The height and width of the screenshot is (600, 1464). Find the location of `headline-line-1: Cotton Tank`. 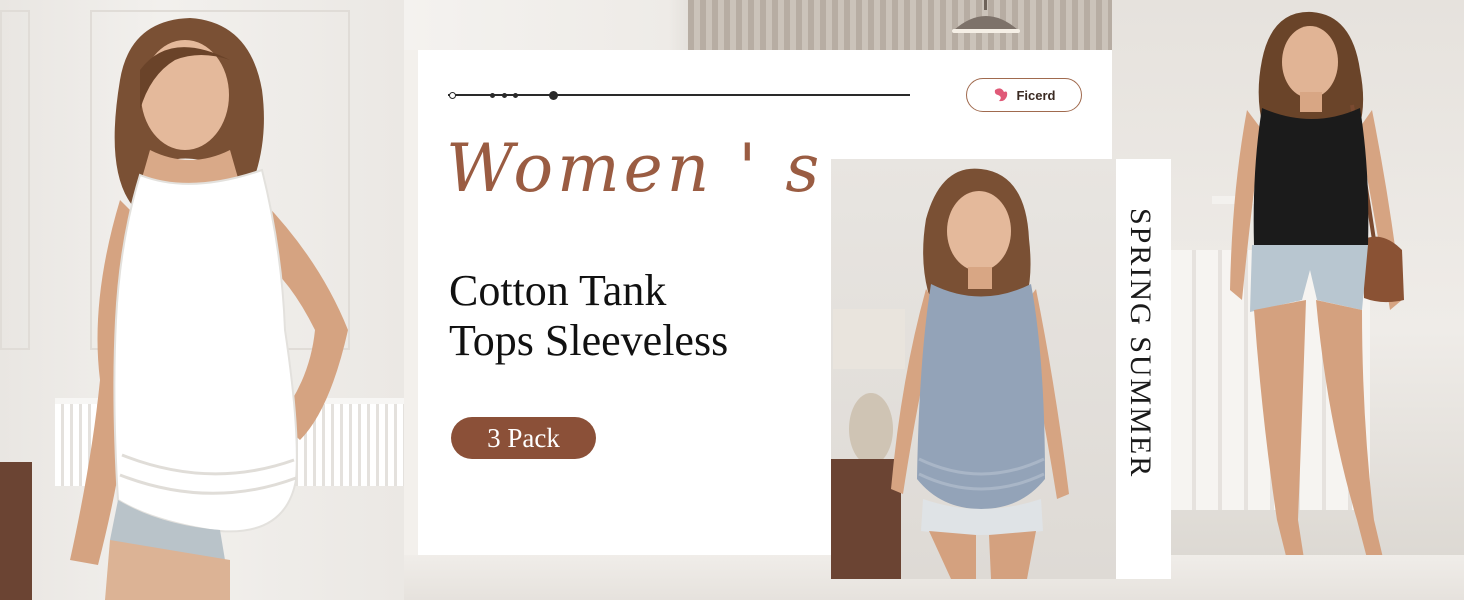

headline-line-1: Cotton Tank is located at coordinates (558, 290).